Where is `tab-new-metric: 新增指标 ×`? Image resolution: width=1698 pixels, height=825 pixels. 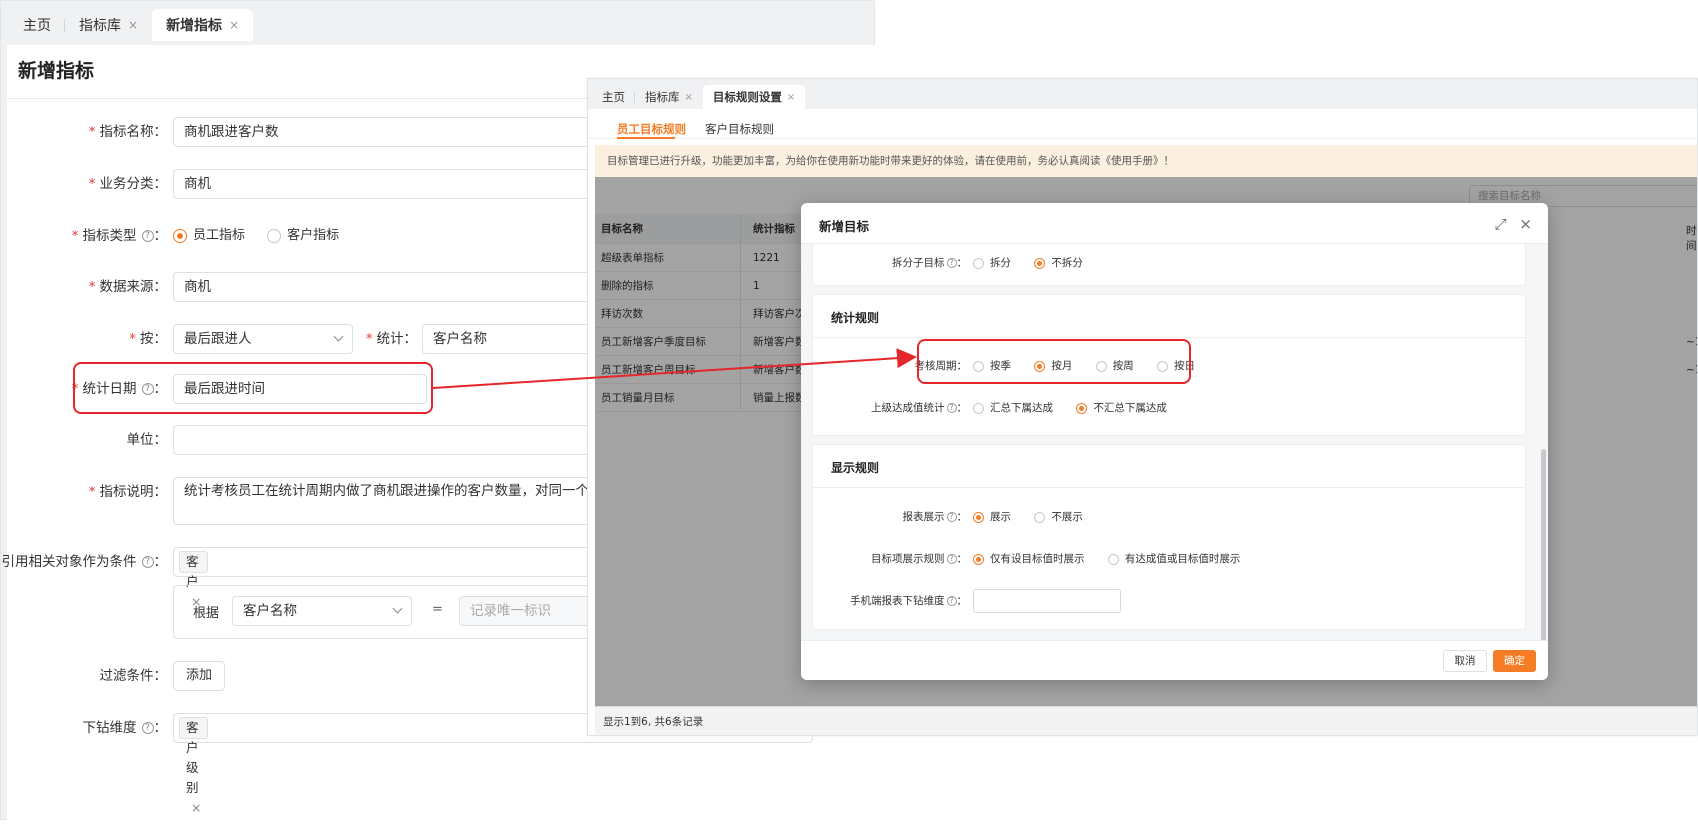 tab-new-metric: 新增指标 × is located at coordinates (203, 25).